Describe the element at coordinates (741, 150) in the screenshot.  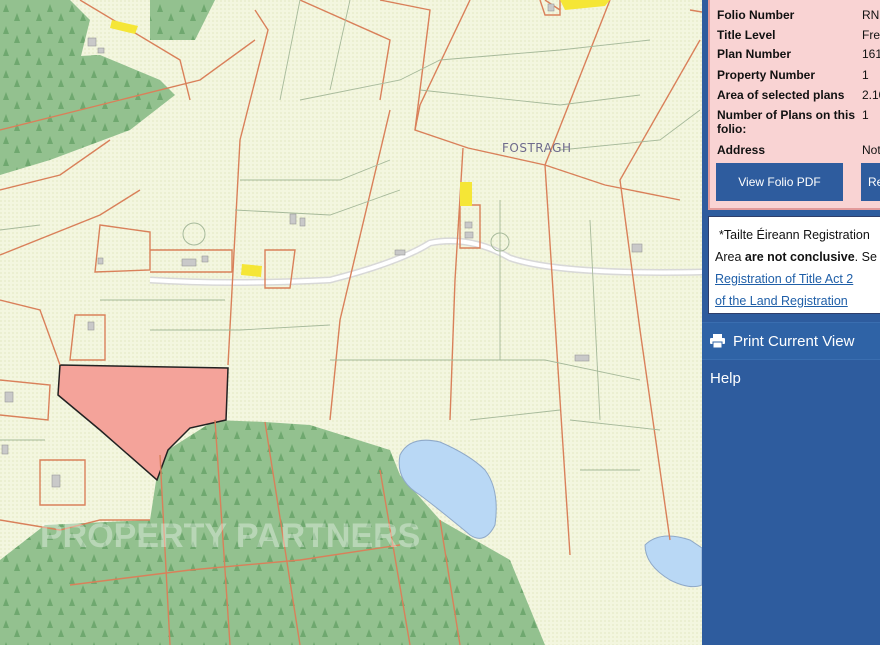
I see `address-label: Address` at that location.